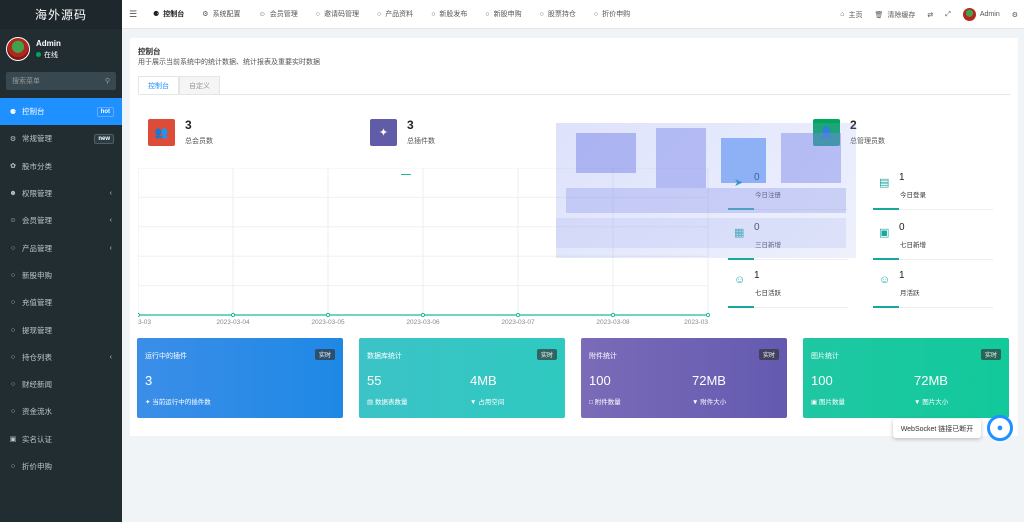 This screenshot has width=1024, height=522. I want to click on tab-custom: 自定义, so click(199, 85).